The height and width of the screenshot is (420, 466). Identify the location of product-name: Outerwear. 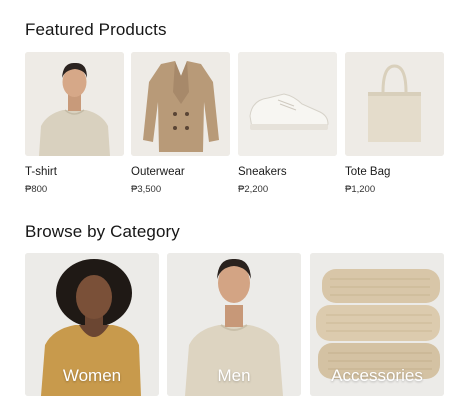
(180, 172).